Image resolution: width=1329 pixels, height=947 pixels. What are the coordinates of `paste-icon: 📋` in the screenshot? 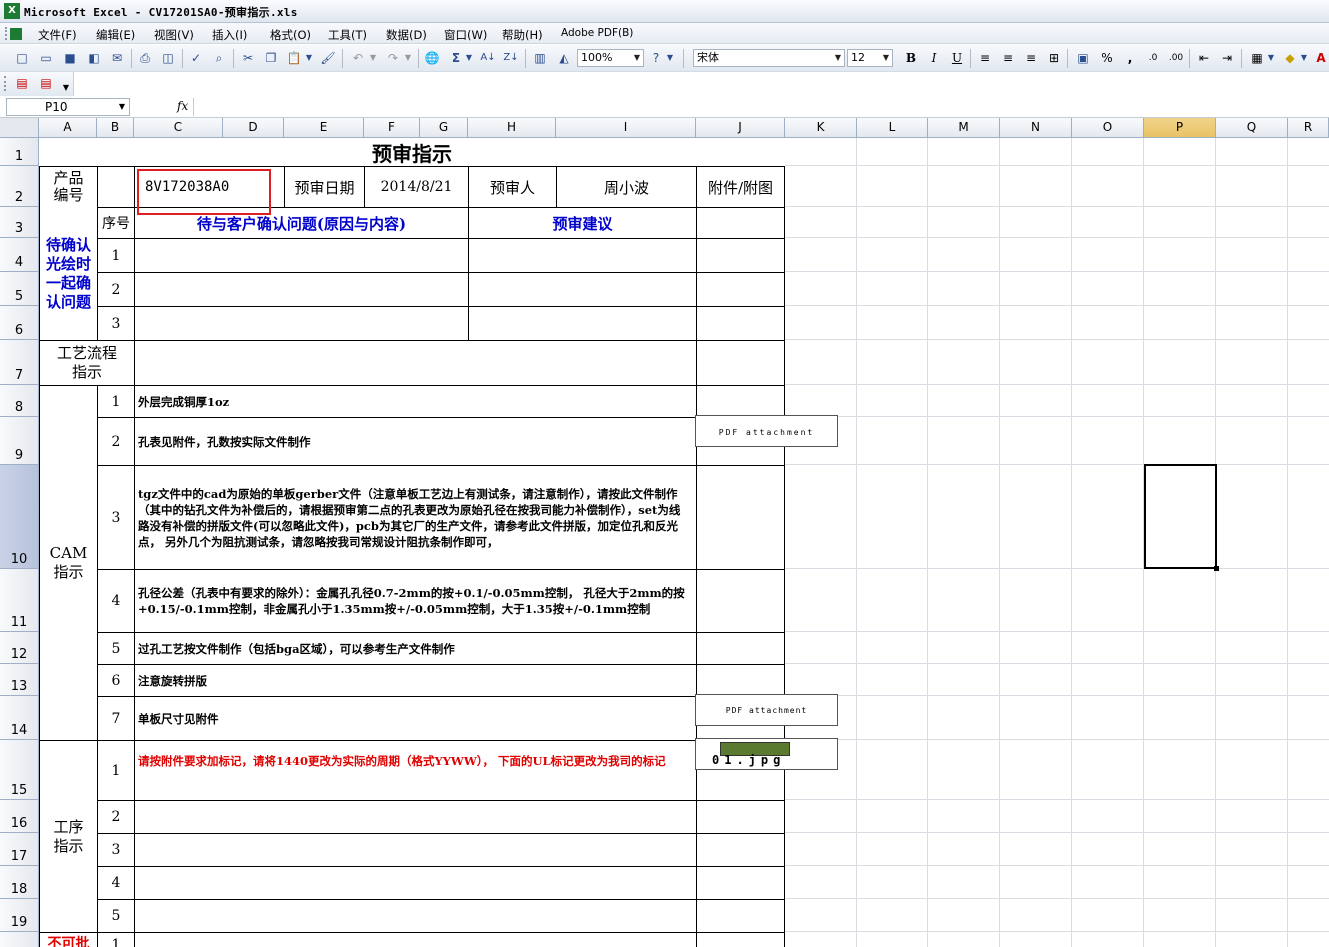 It's located at (294, 58).